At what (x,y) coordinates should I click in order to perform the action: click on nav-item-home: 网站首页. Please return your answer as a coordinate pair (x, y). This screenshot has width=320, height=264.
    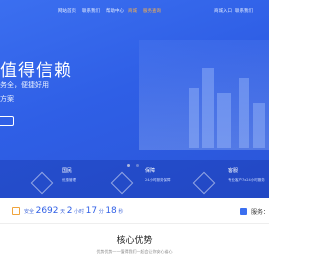
    Looking at the image, I should click on (67, 11).